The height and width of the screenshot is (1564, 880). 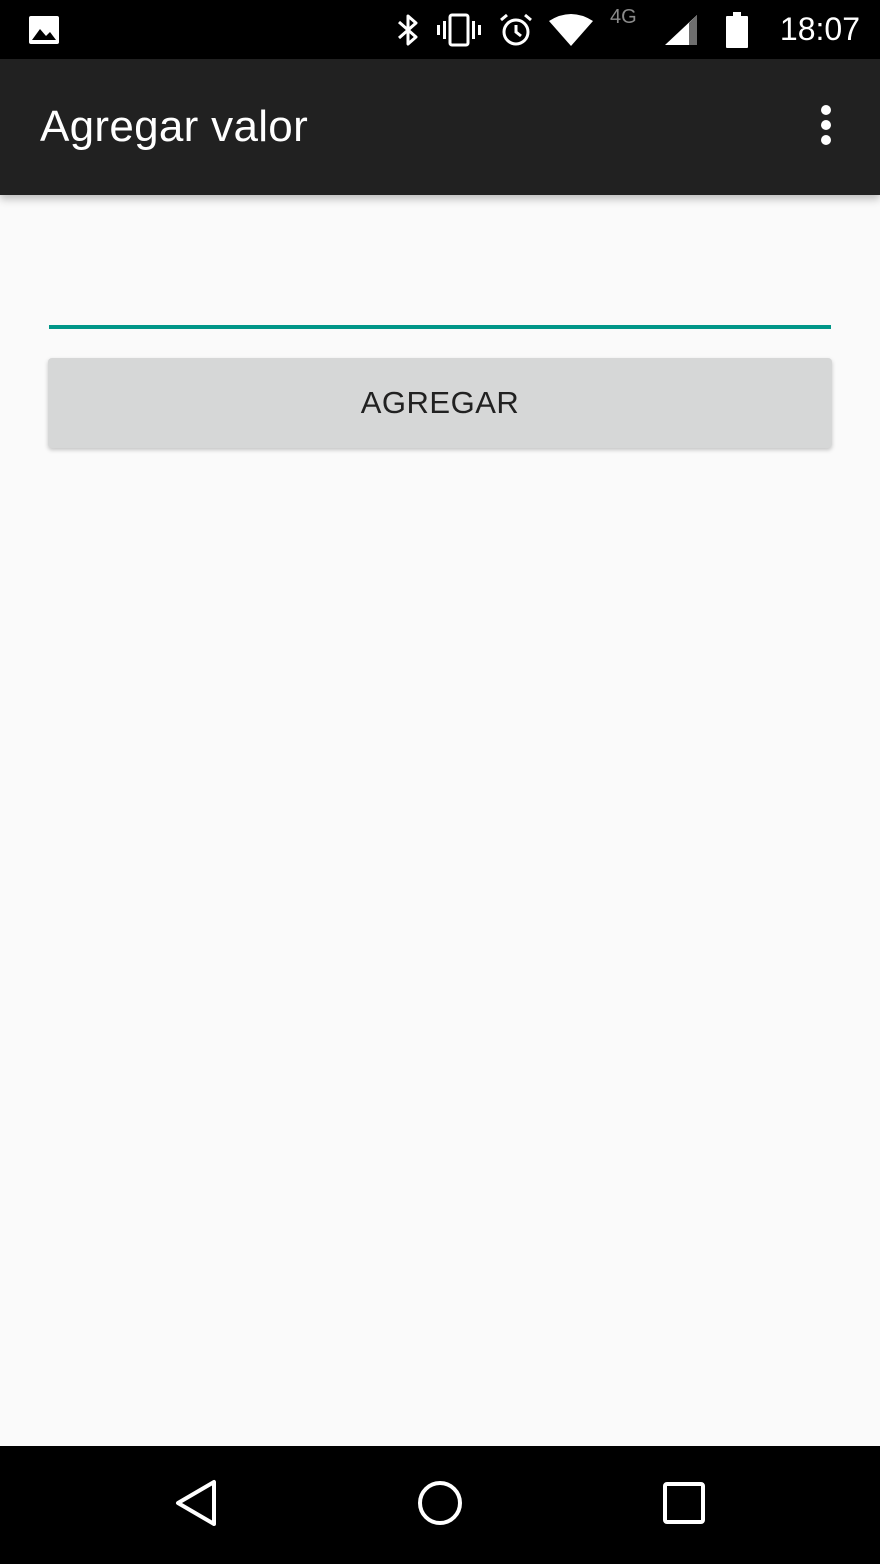 I want to click on app-bar: Agregar valor, so click(x=440, y=127).